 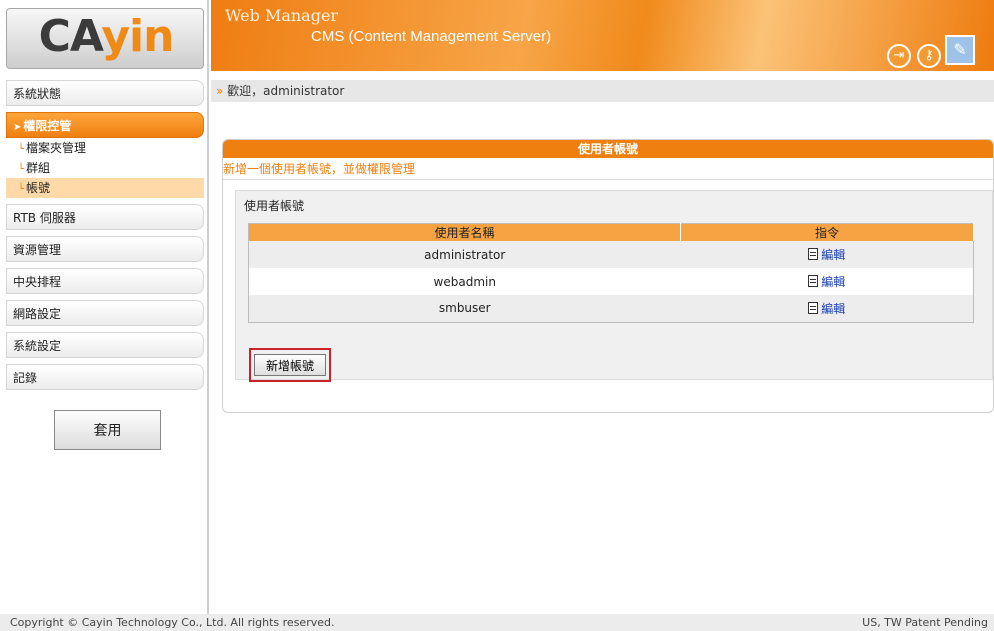 I want to click on welcome-bar: » 歡迎，administrator, so click(x=602, y=91).